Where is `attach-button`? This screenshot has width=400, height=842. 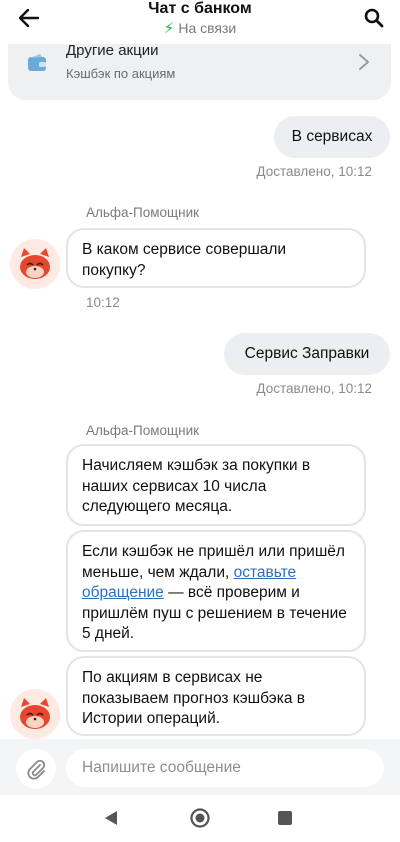
attach-button is located at coordinates (36, 769).